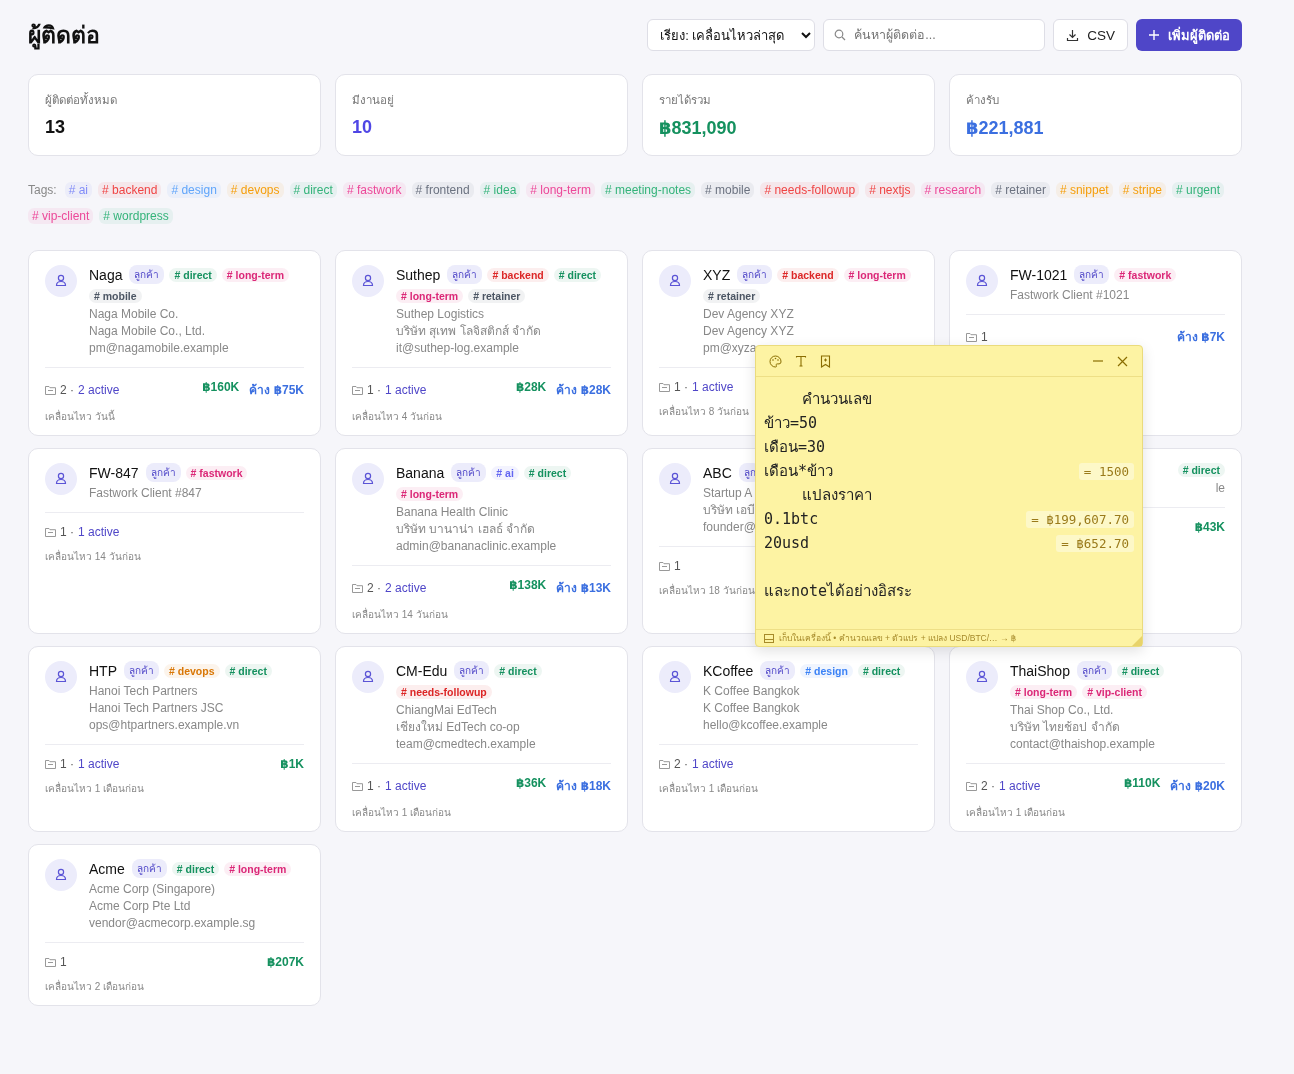 The width and height of the screenshot is (1294, 1074). What do you see at coordinates (1082, 744) in the screenshot?
I see `contact-detail: contact@thaishop.example` at bounding box center [1082, 744].